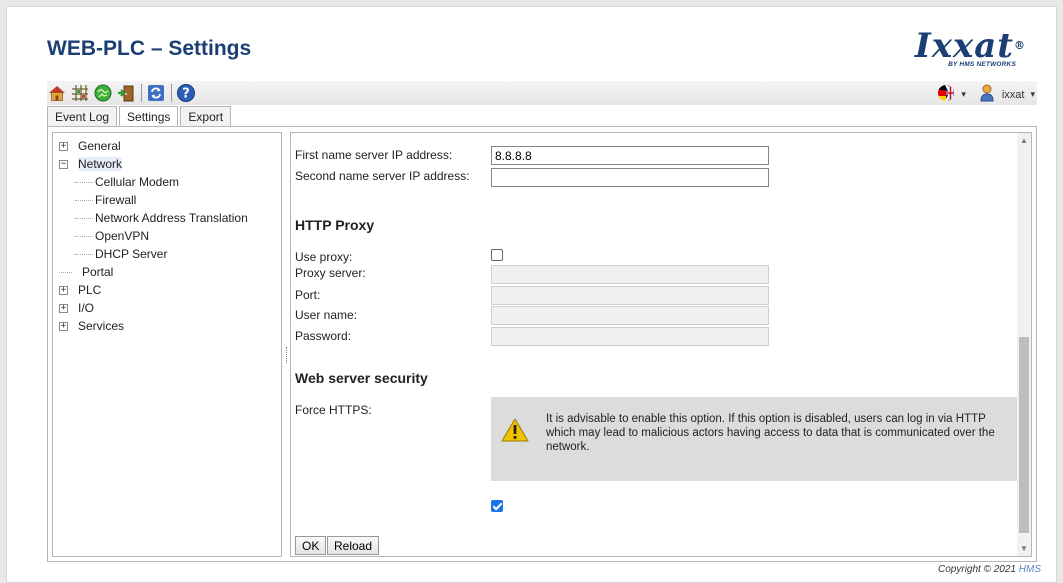 Image resolution: width=1063 pixels, height=583 pixels. I want to click on collapse-icon: −, so click(63, 164).